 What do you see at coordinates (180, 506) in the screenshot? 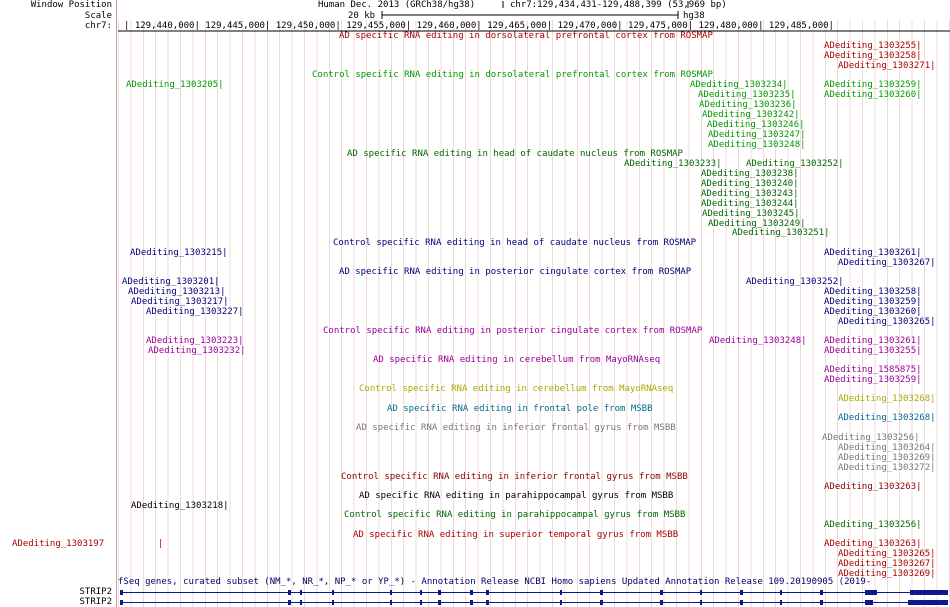
I see `feature-item: ADediting_1303218|` at bounding box center [180, 506].